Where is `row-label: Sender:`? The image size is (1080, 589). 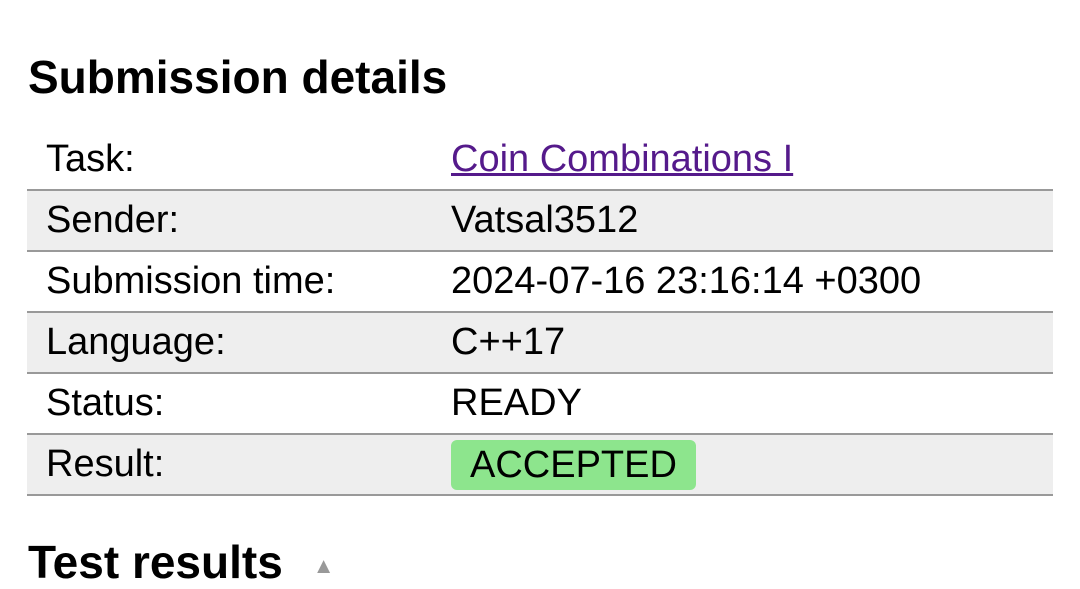 row-label: Sender: is located at coordinates (239, 221).